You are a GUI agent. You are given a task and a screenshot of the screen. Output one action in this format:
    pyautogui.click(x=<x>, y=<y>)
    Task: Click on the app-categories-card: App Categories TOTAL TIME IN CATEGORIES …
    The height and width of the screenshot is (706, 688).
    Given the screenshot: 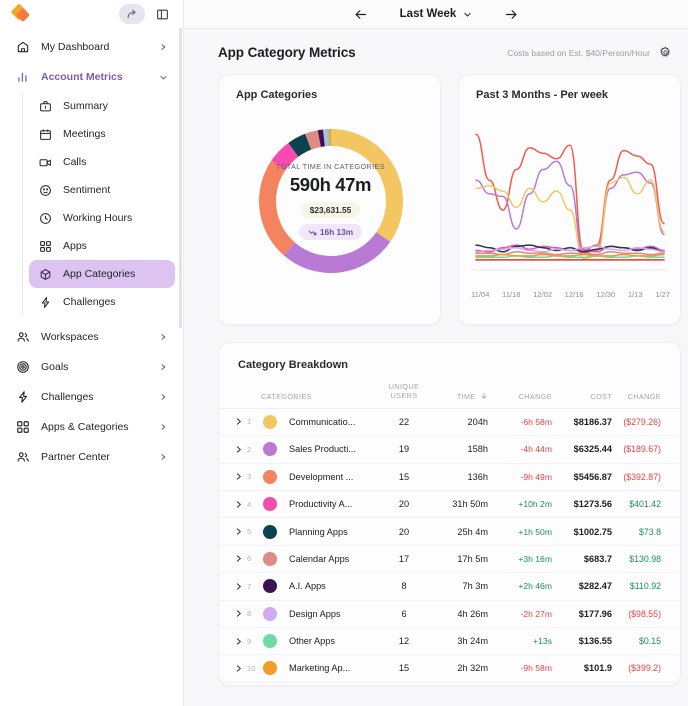 What is the action you would take?
    pyautogui.click(x=329, y=199)
    